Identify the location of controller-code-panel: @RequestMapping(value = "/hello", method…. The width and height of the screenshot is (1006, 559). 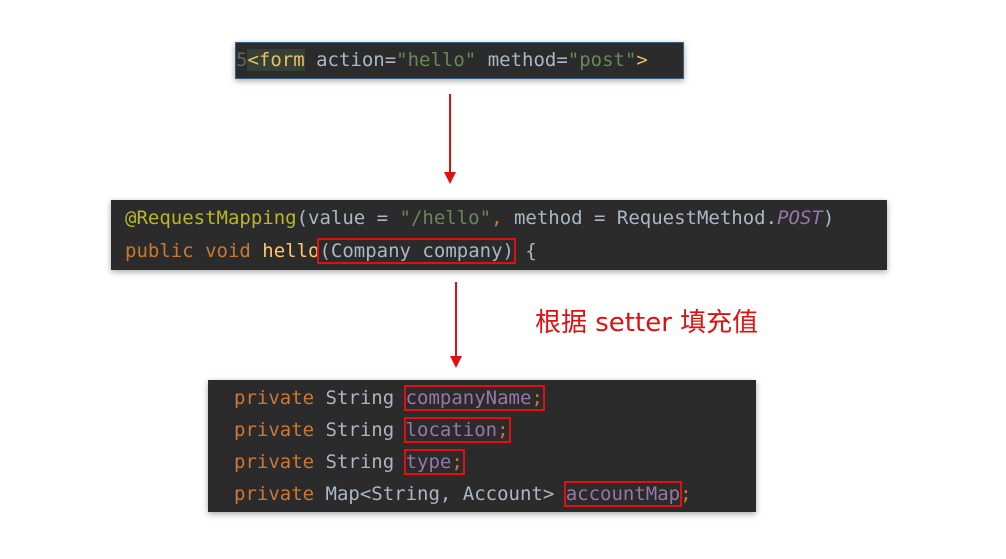
(499, 235).